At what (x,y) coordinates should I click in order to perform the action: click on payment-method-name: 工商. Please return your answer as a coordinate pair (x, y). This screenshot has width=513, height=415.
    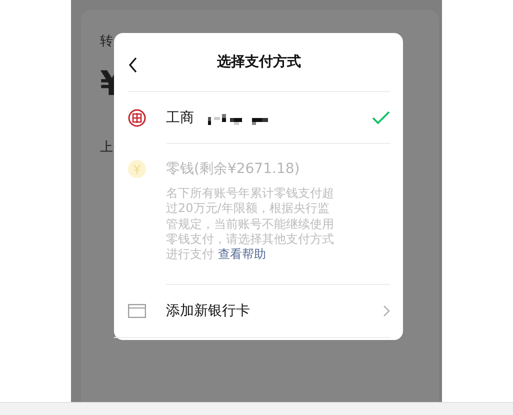
    Looking at the image, I should click on (180, 117).